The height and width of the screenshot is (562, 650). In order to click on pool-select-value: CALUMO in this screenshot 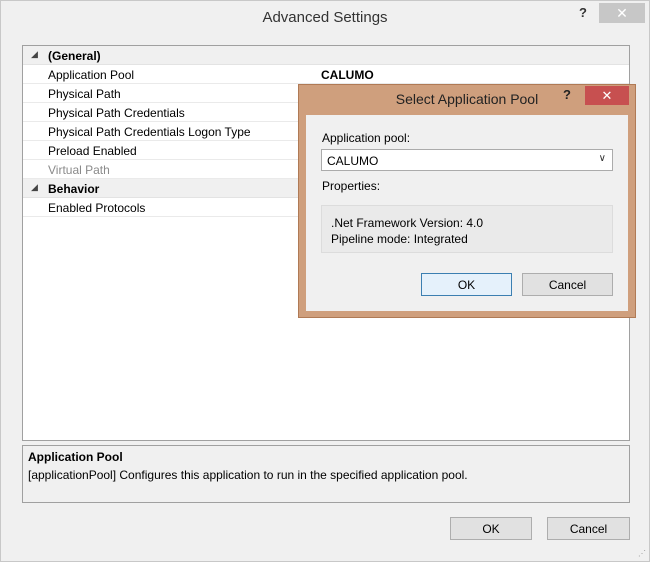, I will do `click(353, 161)`.